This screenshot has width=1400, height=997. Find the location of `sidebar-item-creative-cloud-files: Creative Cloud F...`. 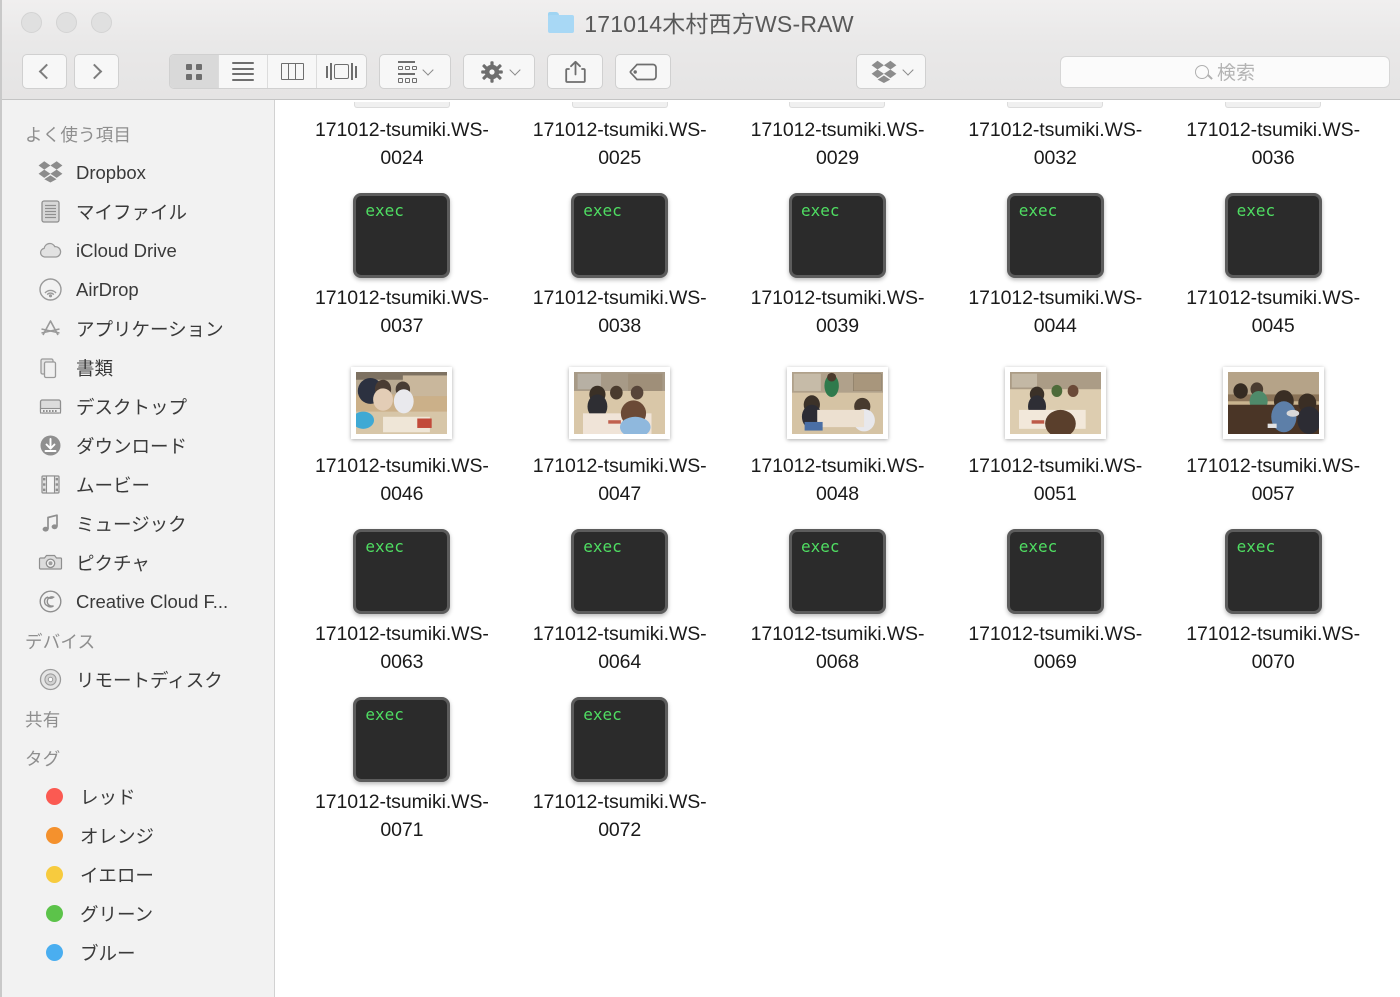

sidebar-item-creative-cloud-files: Creative Cloud F... is located at coordinates (138, 601).